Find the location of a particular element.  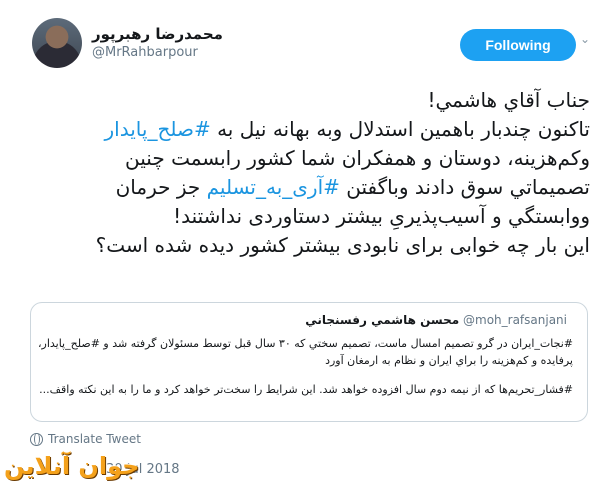

globe-icon is located at coordinates (36, 439).